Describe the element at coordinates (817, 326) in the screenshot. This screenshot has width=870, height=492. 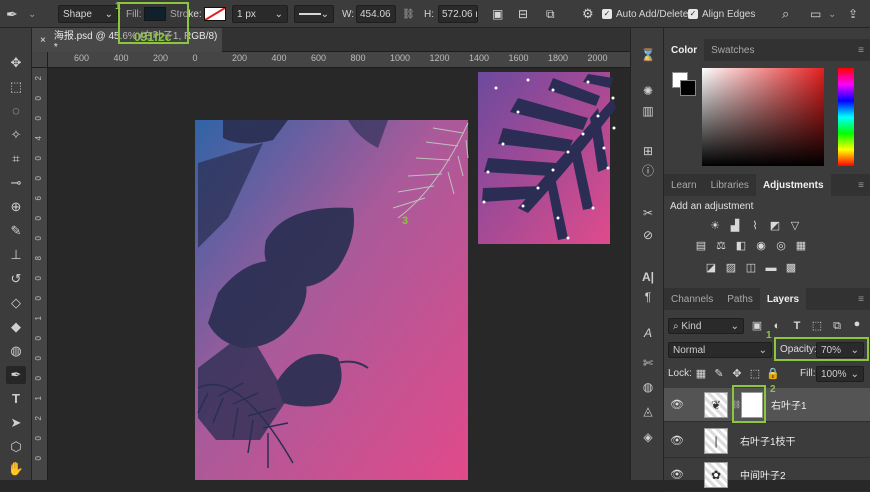
I see `filter-shape-icon: ⬚` at that location.